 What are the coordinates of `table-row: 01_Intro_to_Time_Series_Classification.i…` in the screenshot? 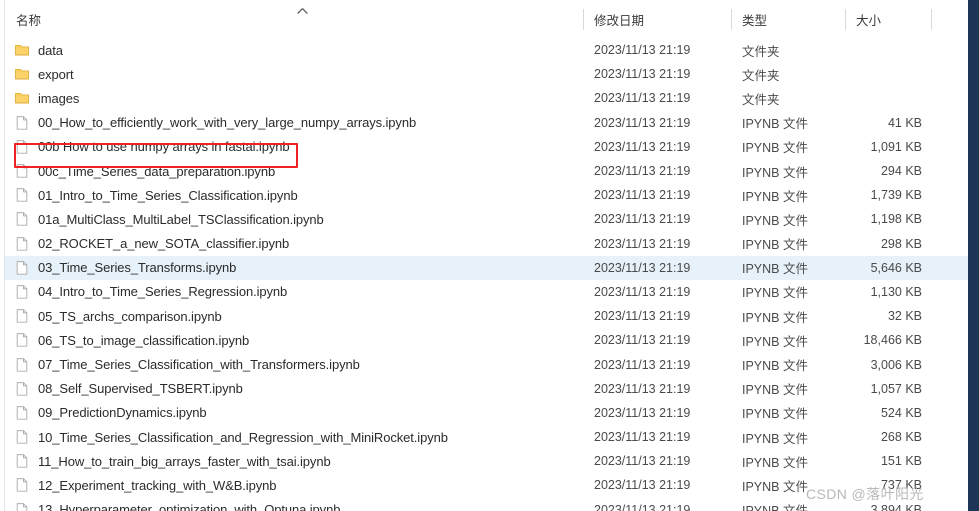 It's located at (486, 195).